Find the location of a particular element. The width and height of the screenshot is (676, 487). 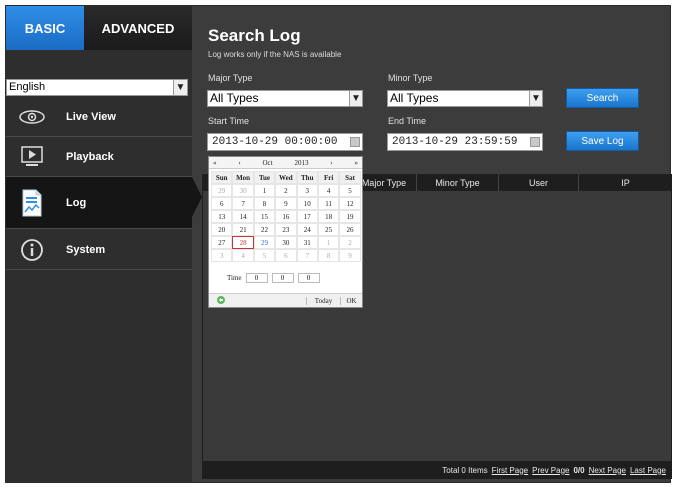

calendar-day: 13 is located at coordinates (222, 216).